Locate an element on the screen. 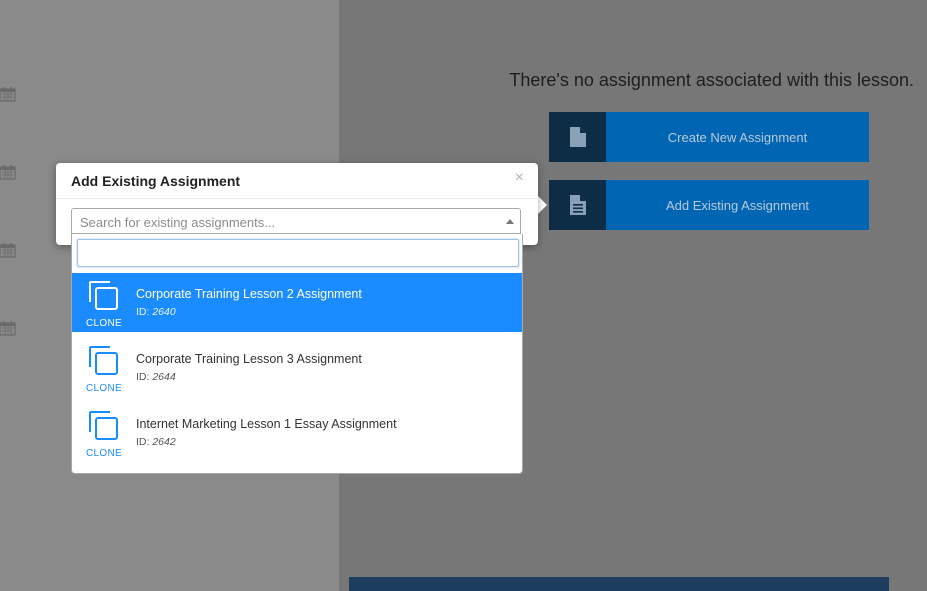  file-text-icon is located at coordinates (577, 205).